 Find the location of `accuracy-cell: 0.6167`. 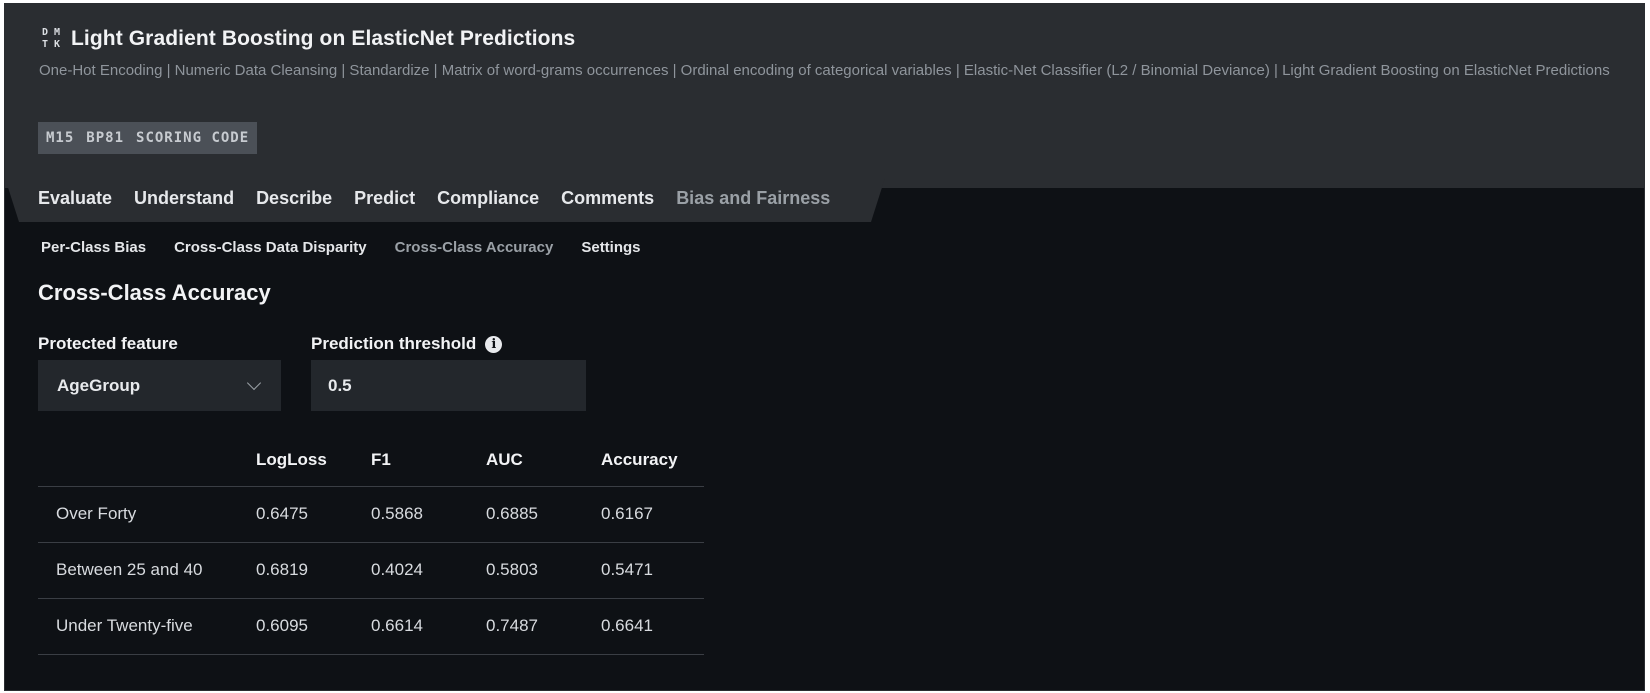

accuracy-cell: 0.6167 is located at coordinates (652, 514).